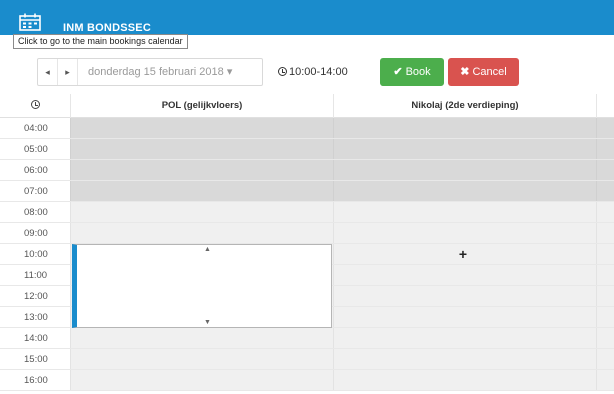 The height and width of the screenshot is (394, 614). I want to click on time-row: 09:00, so click(307, 233).